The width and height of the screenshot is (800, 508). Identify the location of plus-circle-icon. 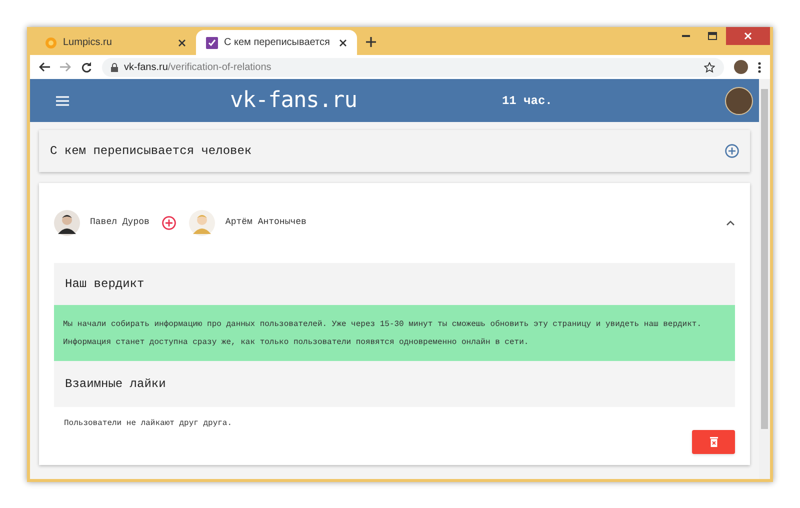
(169, 223).